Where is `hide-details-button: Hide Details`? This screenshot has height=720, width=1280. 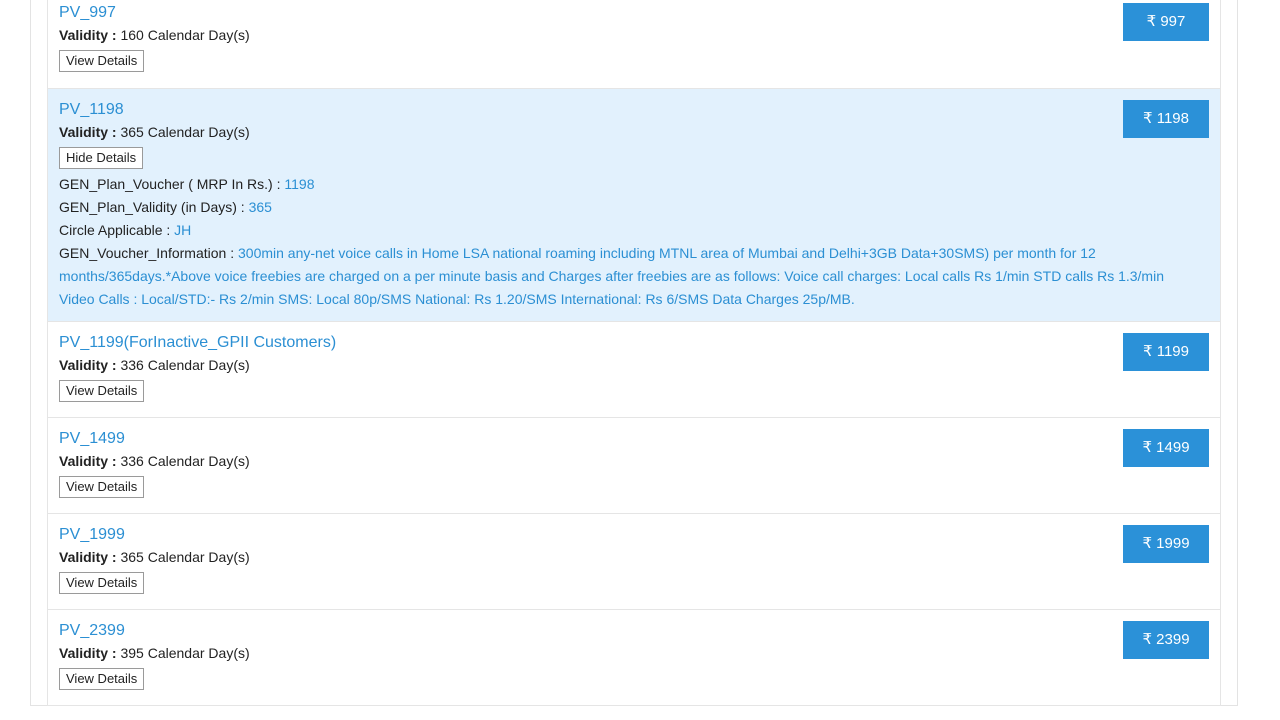
hide-details-button: Hide Details is located at coordinates (101, 158).